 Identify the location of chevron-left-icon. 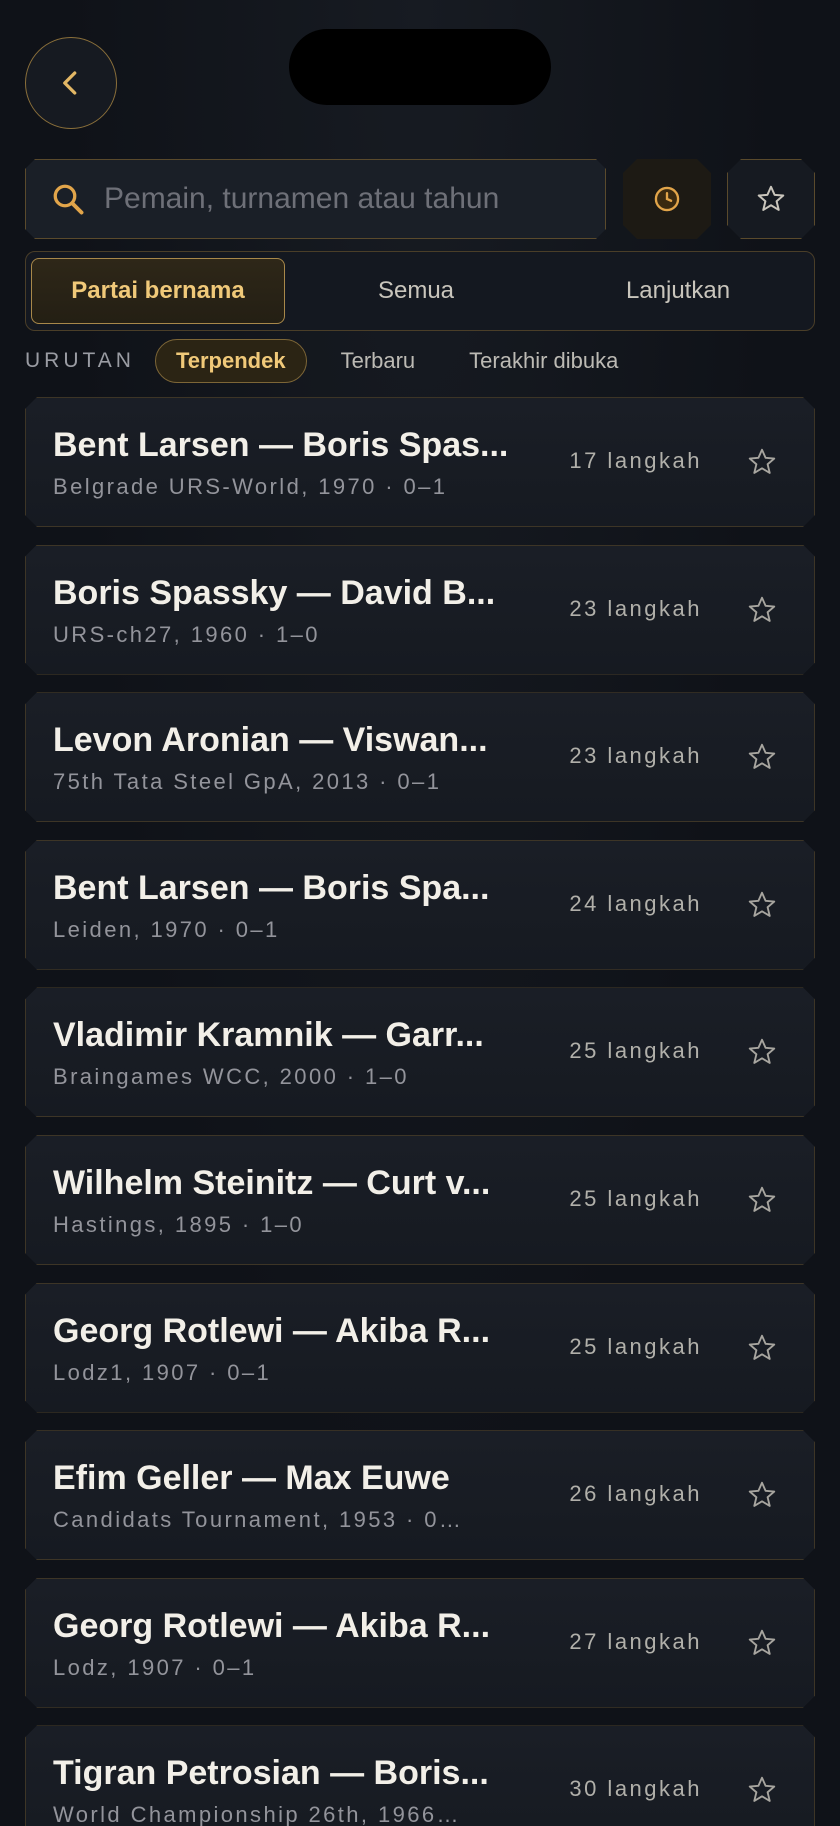
(70, 83).